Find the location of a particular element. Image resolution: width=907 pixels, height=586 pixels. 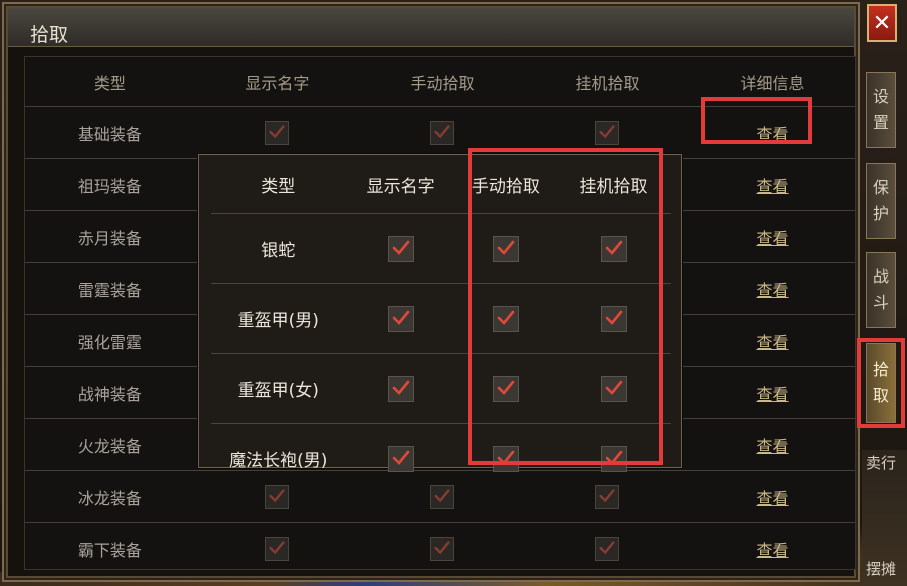

row-type-label: 战神装备 is located at coordinates (110, 392).